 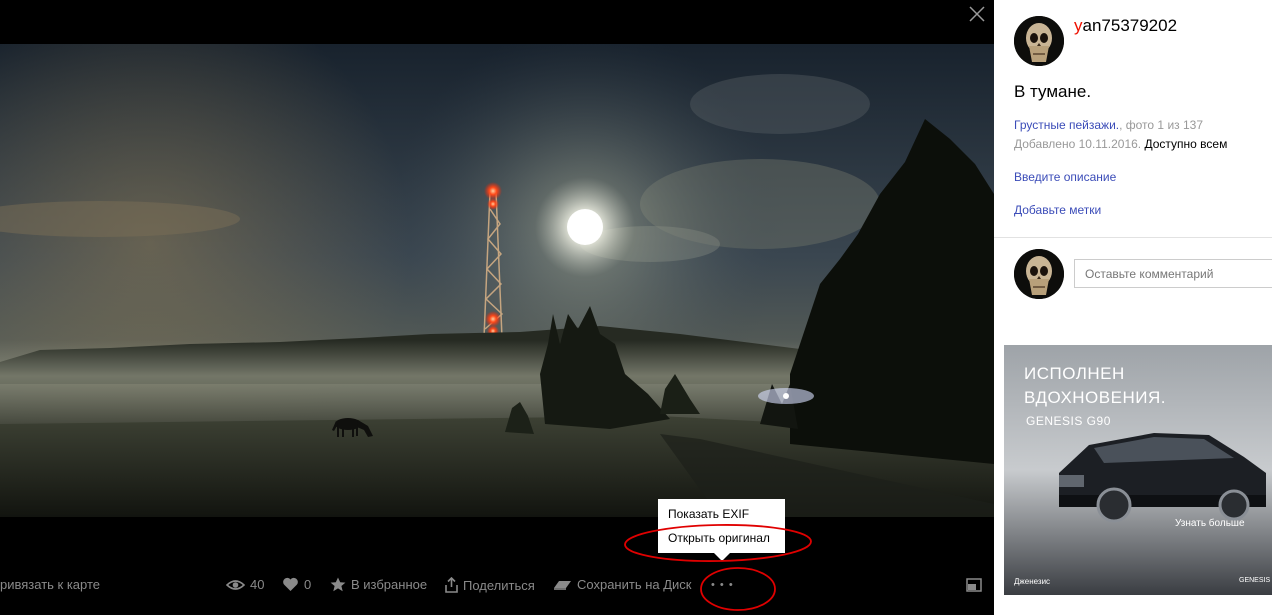 I want to click on save-to-disk-button: Сохранить на Диск, so click(x=622, y=584).